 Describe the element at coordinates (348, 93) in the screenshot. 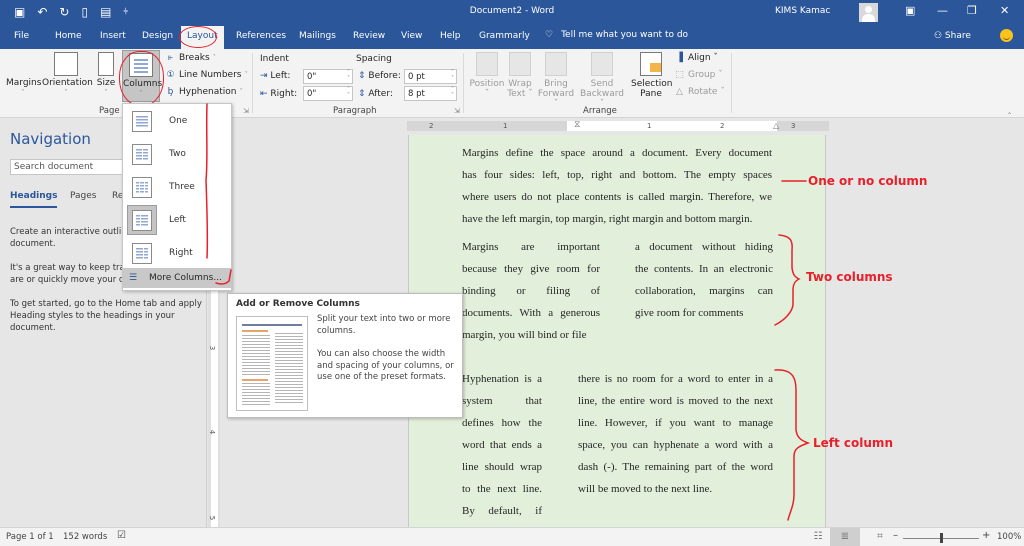

I see `indent-right-spinner: ˄ ˅` at that location.